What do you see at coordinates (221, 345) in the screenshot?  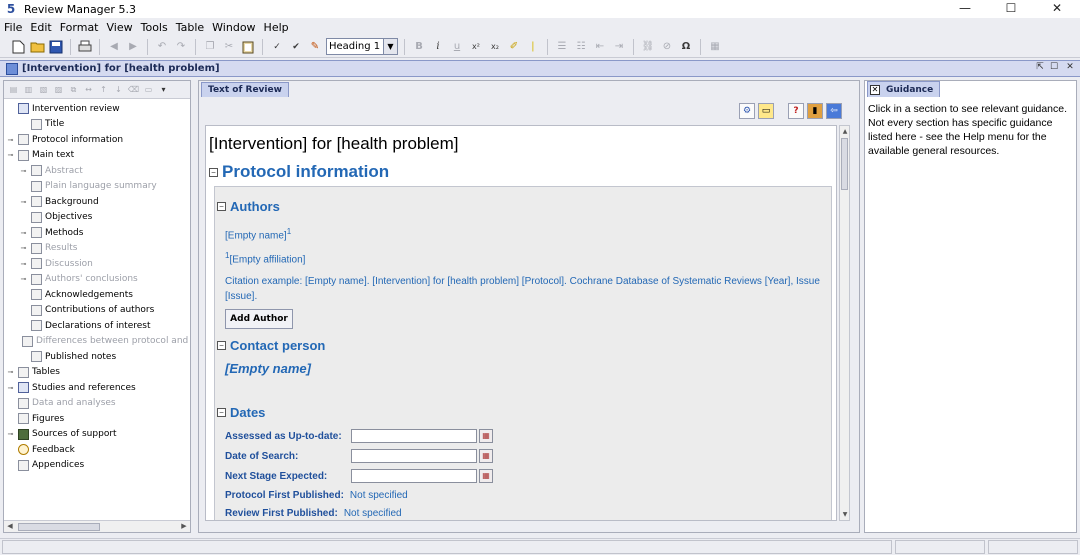 I see `collapse-contact-icon: −` at bounding box center [221, 345].